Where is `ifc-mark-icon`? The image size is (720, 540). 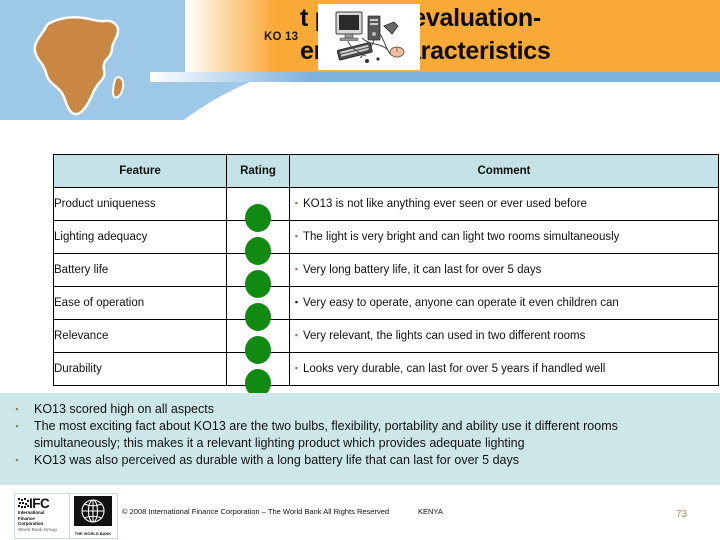
ifc-mark-icon is located at coordinates (23, 503).